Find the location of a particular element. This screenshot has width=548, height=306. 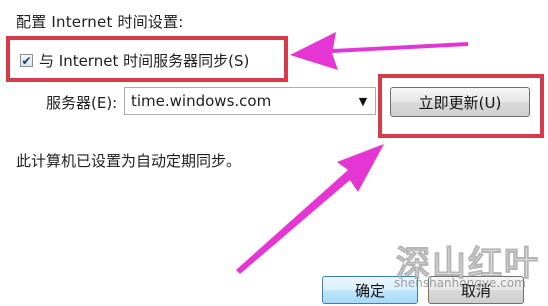

cancel-button: 取消 is located at coordinates (476, 290).